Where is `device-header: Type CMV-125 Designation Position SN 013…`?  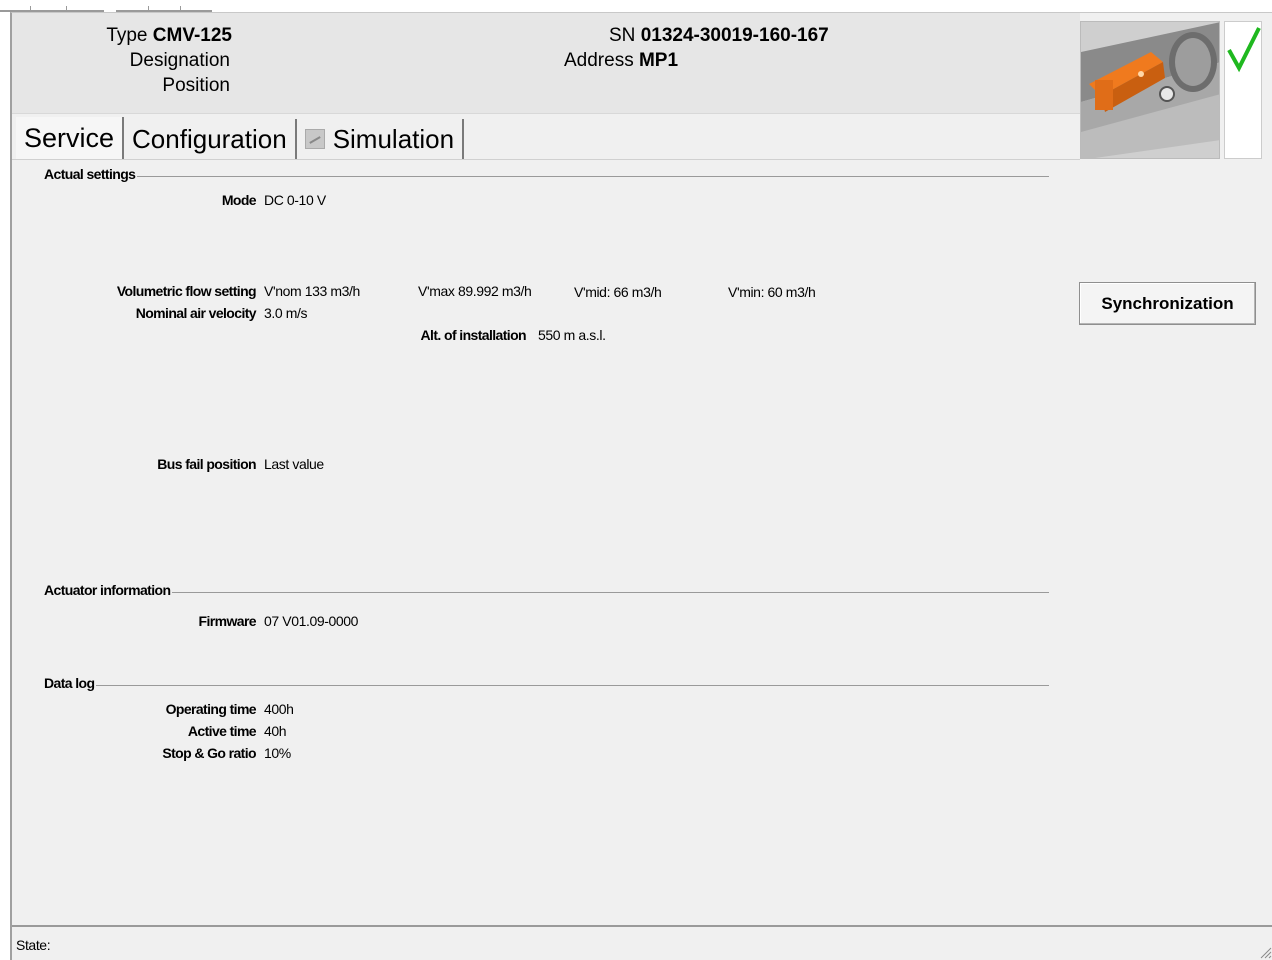
device-header: Type CMV-125 Designation Position SN 013… is located at coordinates (546, 63).